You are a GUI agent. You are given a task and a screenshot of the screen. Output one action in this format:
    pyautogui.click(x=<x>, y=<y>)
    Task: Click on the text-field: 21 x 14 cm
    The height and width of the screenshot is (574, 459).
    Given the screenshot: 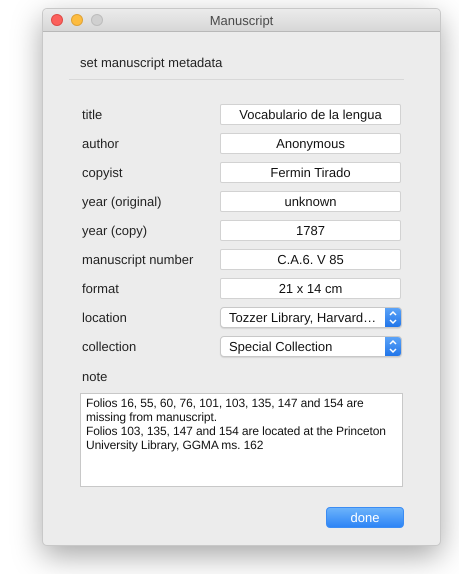 What is the action you would take?
    pyautogui.click(x=310, y=288)
    